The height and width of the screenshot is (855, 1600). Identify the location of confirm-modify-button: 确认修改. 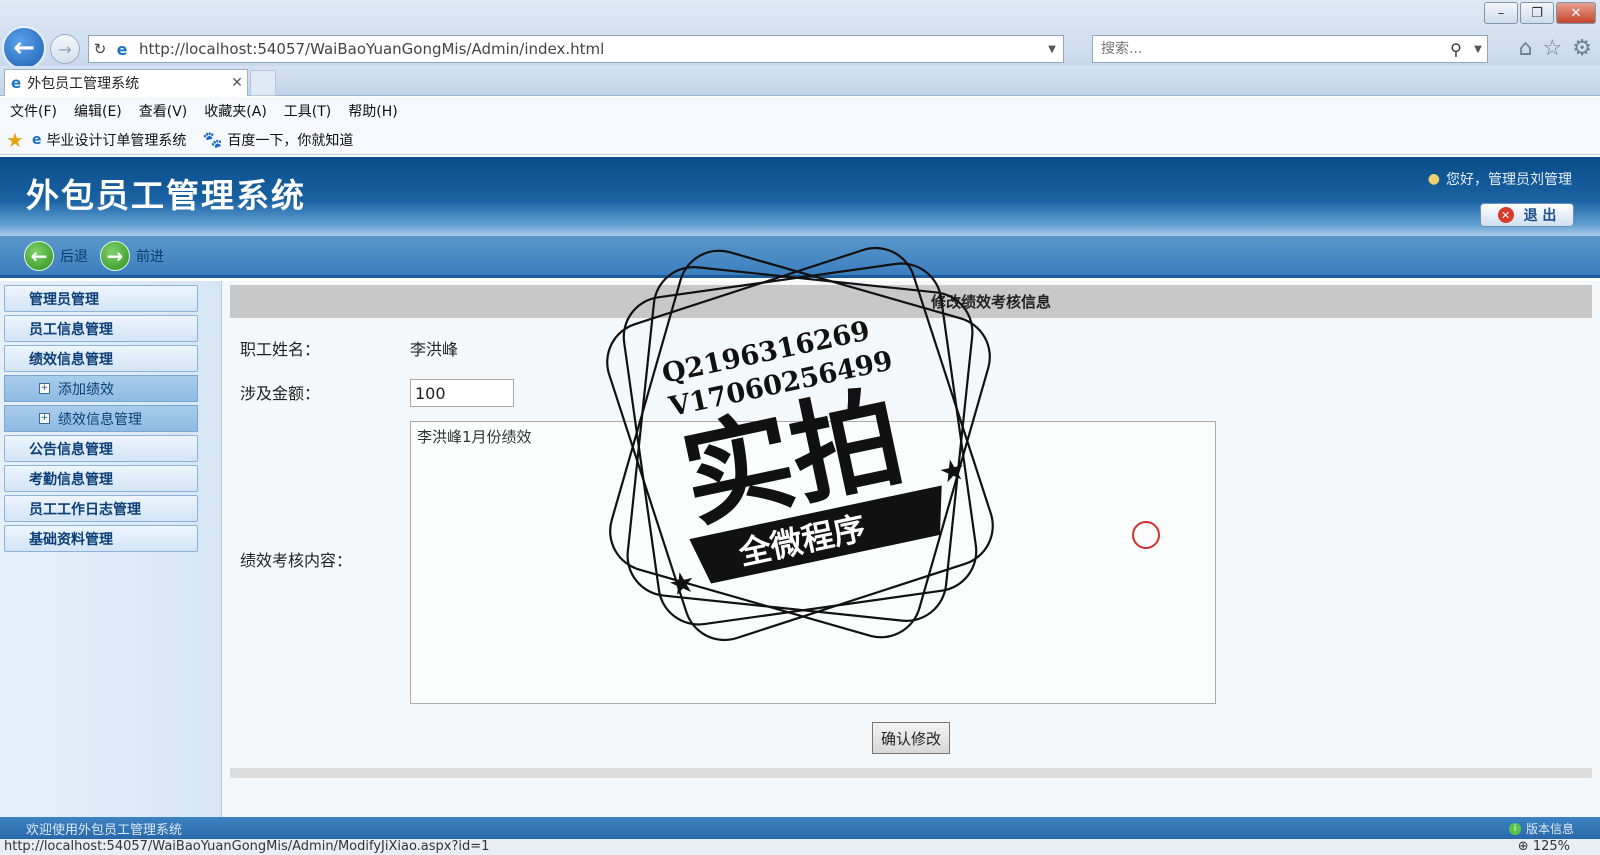
(911, 738).